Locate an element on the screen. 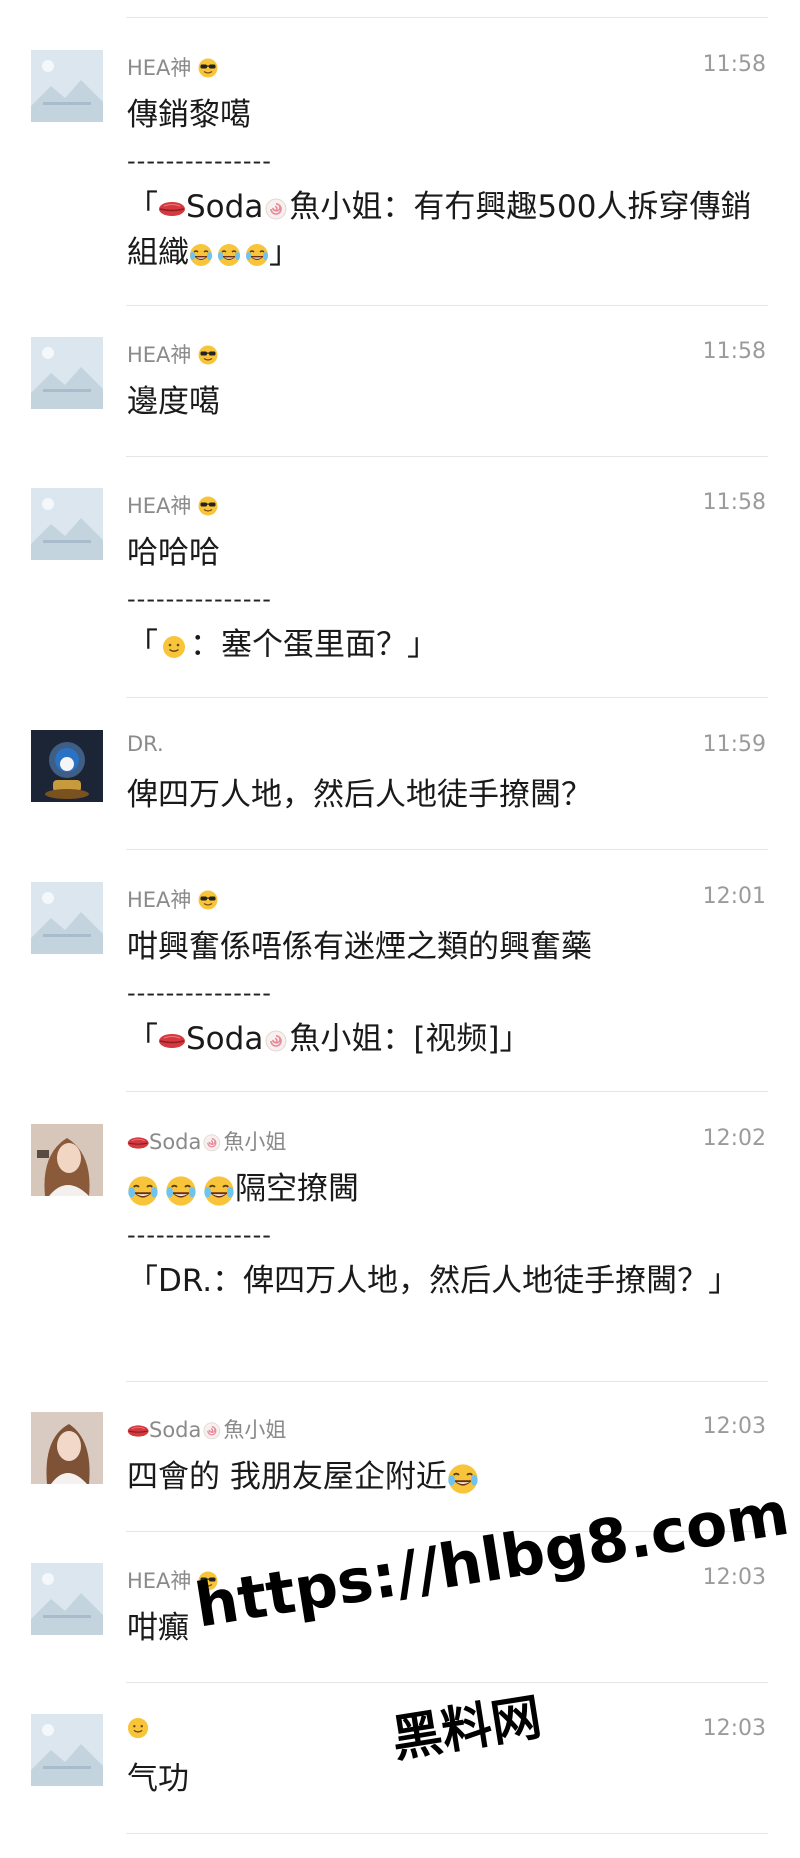 The width and height of the screenshot is (800, 1858). quoted-message: 「Soda 魚小姐：有冇興趣500人拆穿傳銷組織」 is located at coordinates (447, 230).